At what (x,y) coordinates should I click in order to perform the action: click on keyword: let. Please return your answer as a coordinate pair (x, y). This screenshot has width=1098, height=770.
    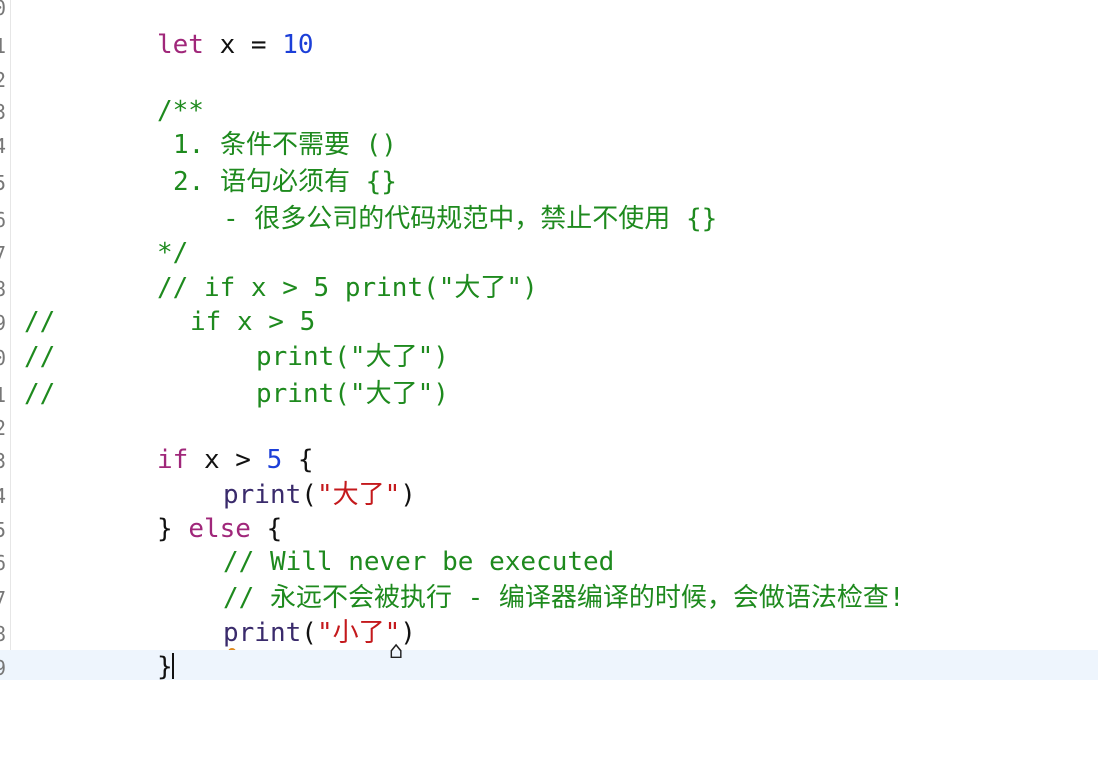
    Looking at the image, I should click on (180, 45).